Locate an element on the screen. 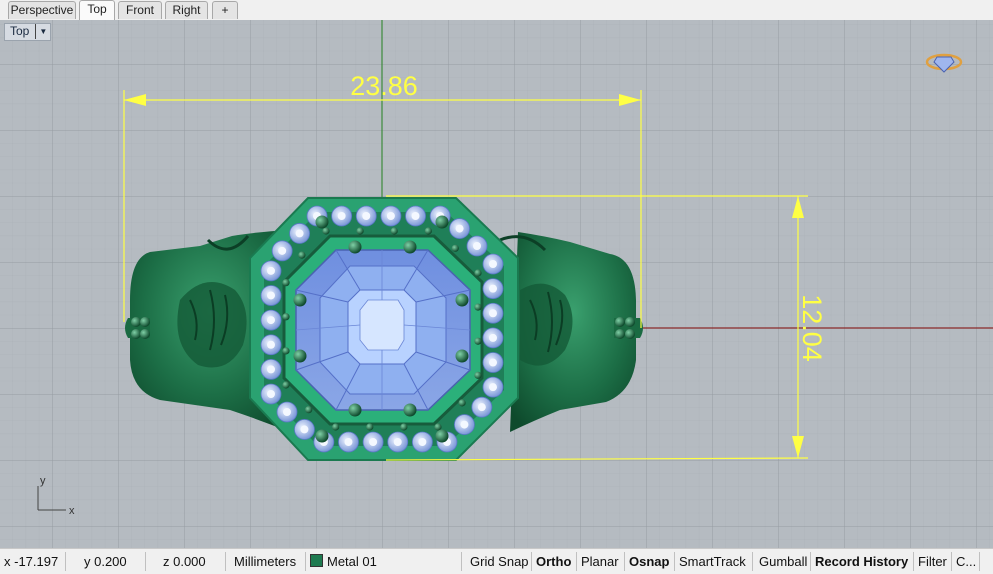 The width and height of the screenshot is (993, 574). record-history-button: Record History is located at coordinates (862, 561).